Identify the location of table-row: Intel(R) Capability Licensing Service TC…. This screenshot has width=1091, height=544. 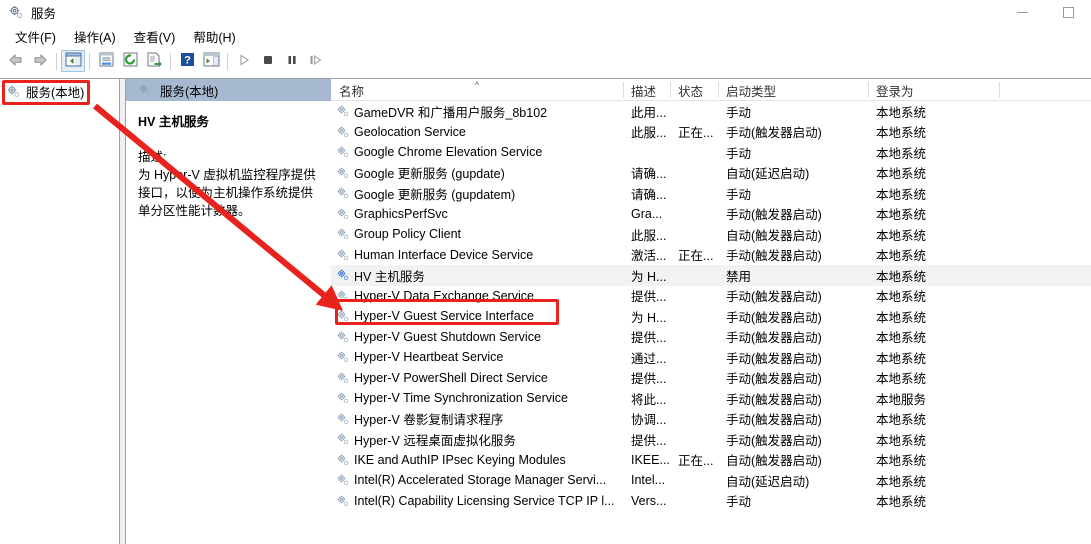
(711, 501).